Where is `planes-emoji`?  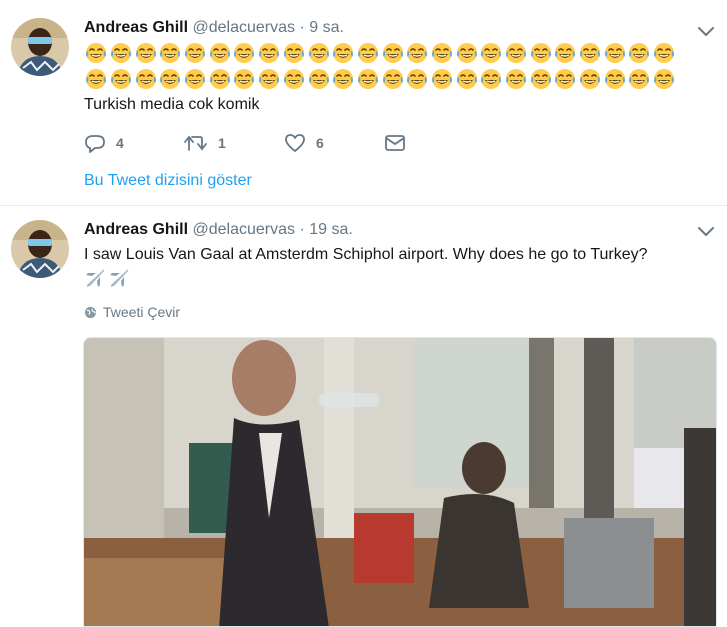 planes-emoji is located at coordinates (108, 280).